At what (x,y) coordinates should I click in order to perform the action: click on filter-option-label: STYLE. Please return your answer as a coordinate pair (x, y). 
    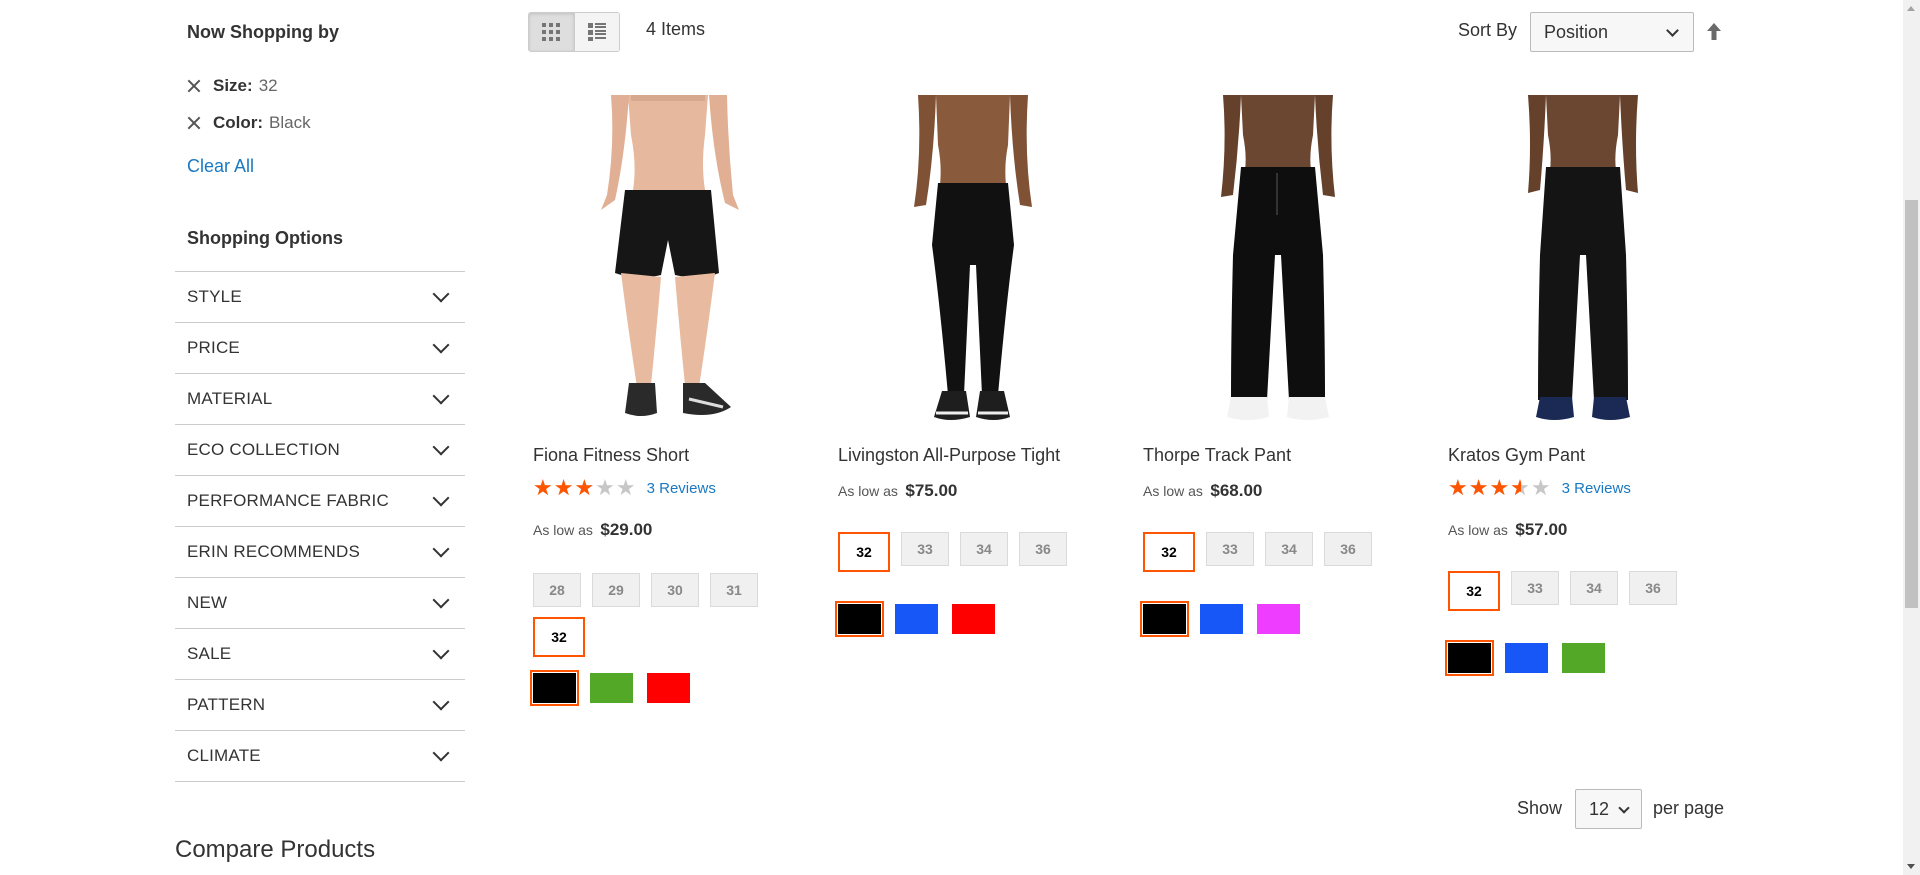
    Looking at the image, I should click on (214, 296).